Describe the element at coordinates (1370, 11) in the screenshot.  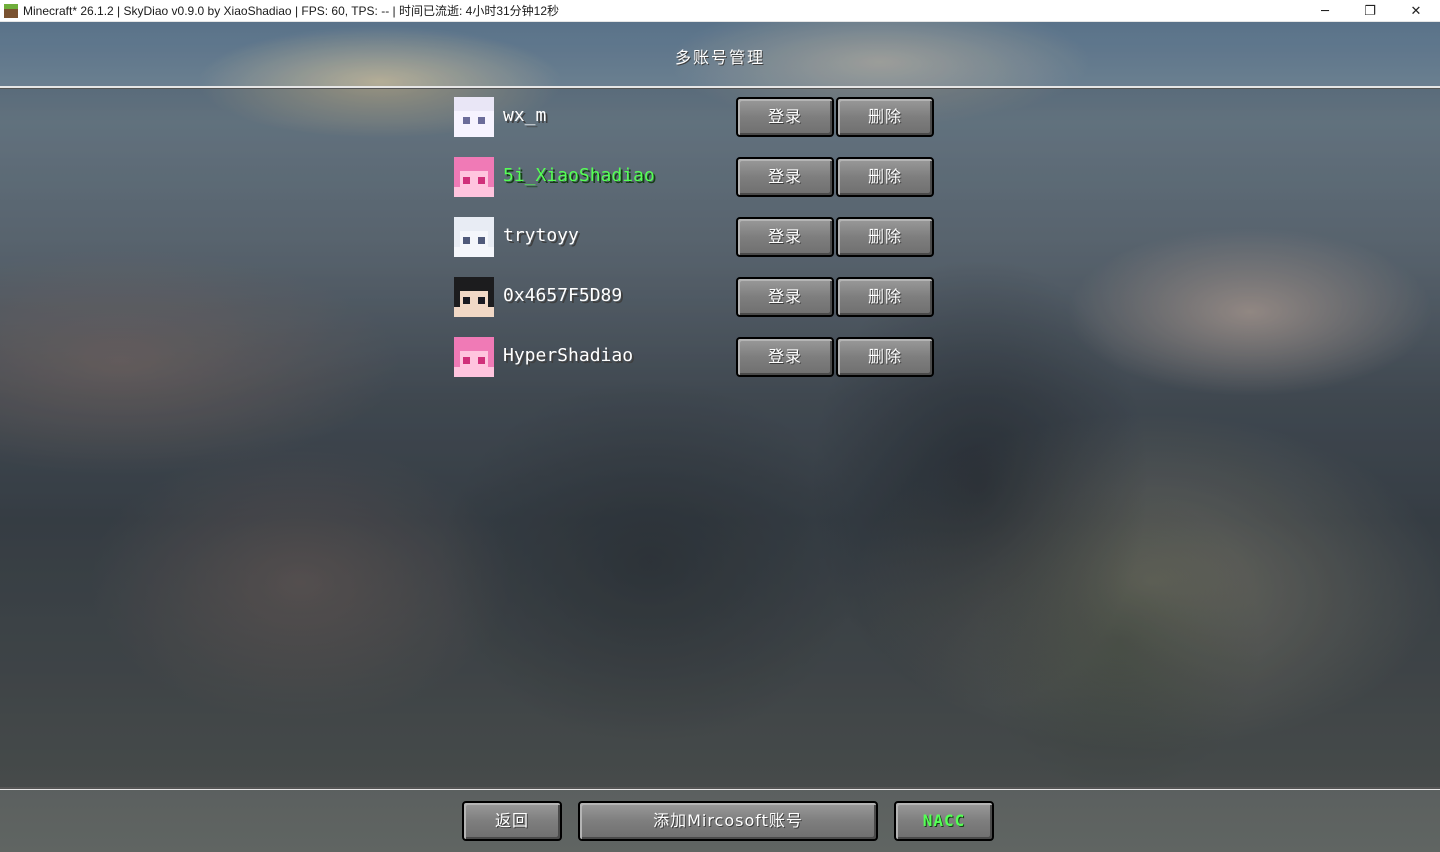
I see `maximize-button: ❐` at that location.